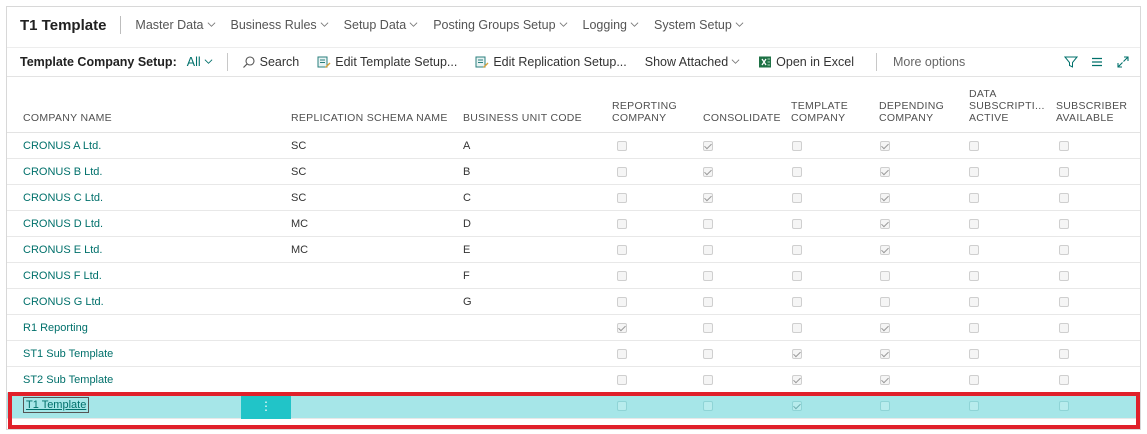  What do you see at coordinates (742, 118) in the screenshot?
I see `col-consolidate: CONSOLIDATE` at bounding box center [742, 118].